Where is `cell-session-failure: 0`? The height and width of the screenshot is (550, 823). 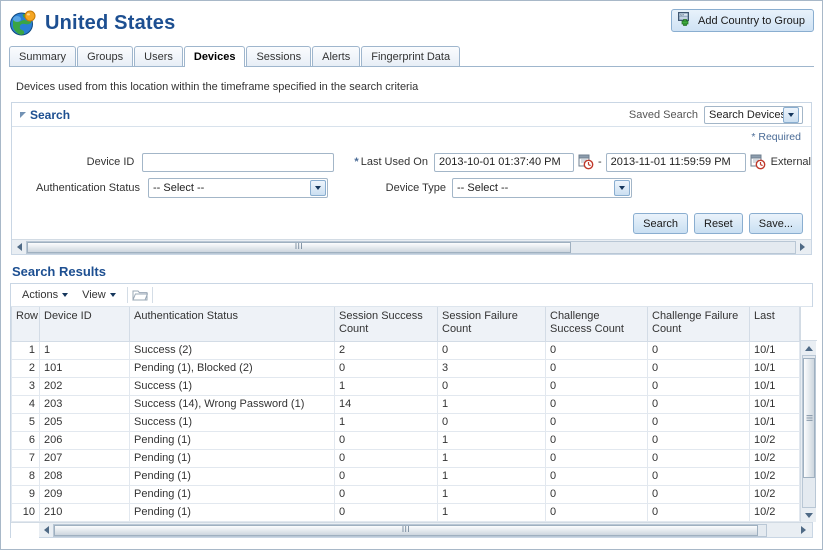
cell-session-failure: 0 is located at coordinates (491, 386).